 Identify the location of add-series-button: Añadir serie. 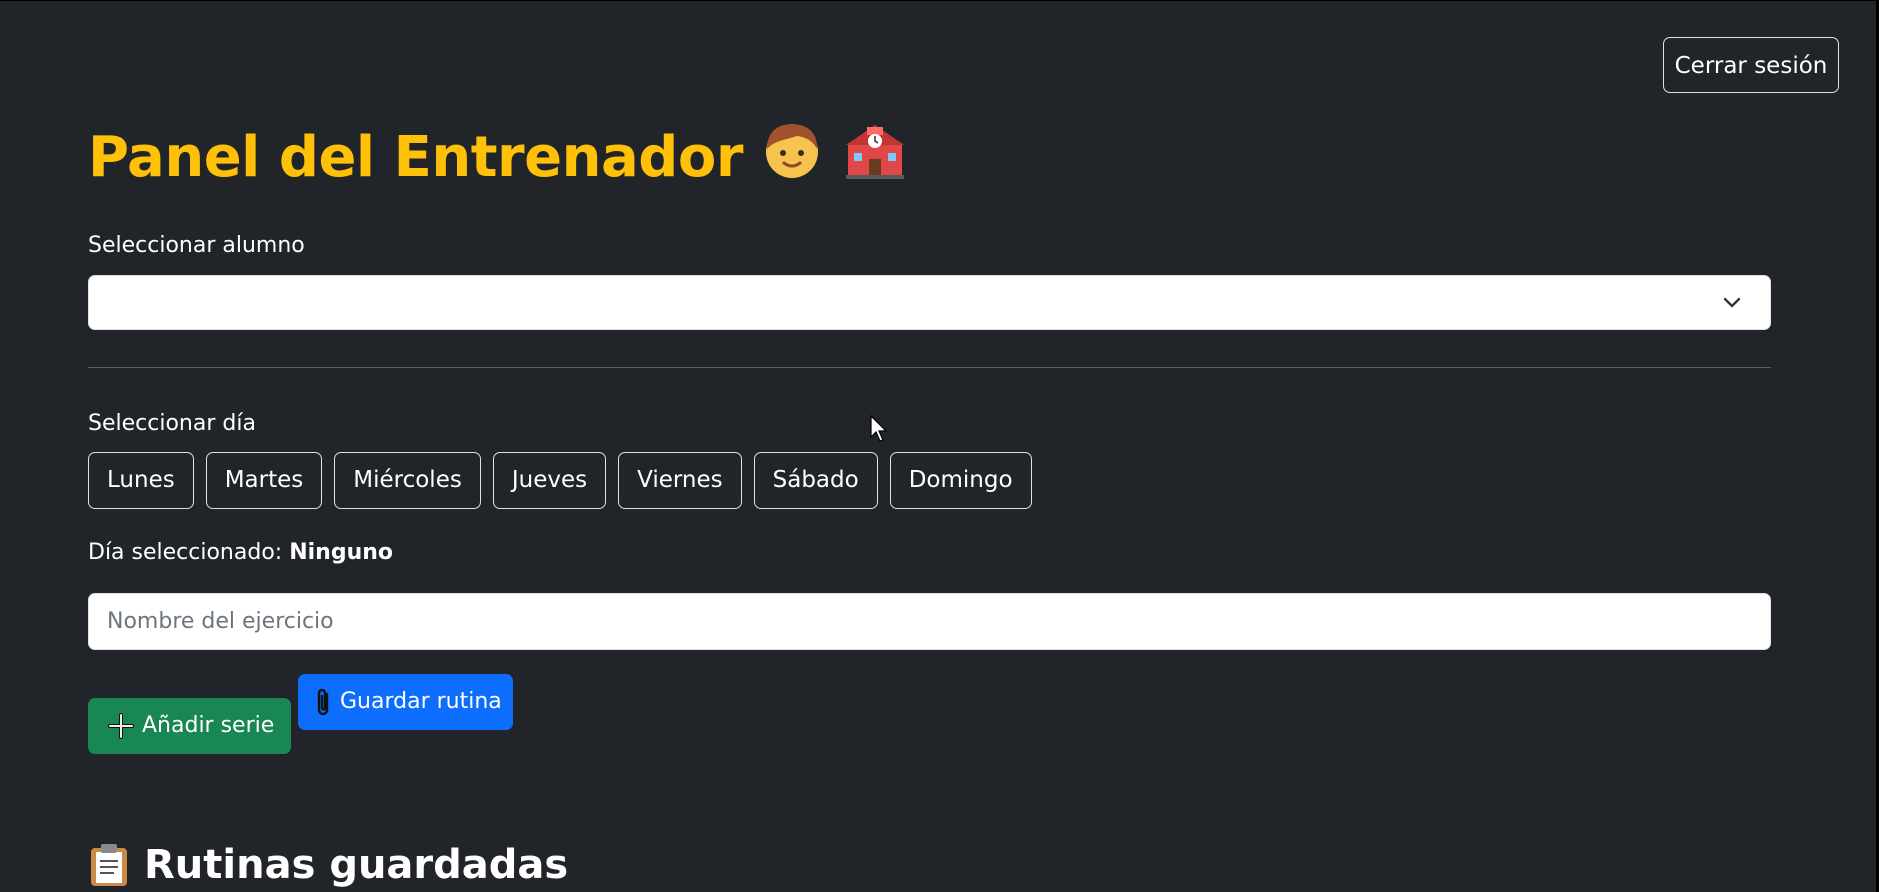
(189, 726).